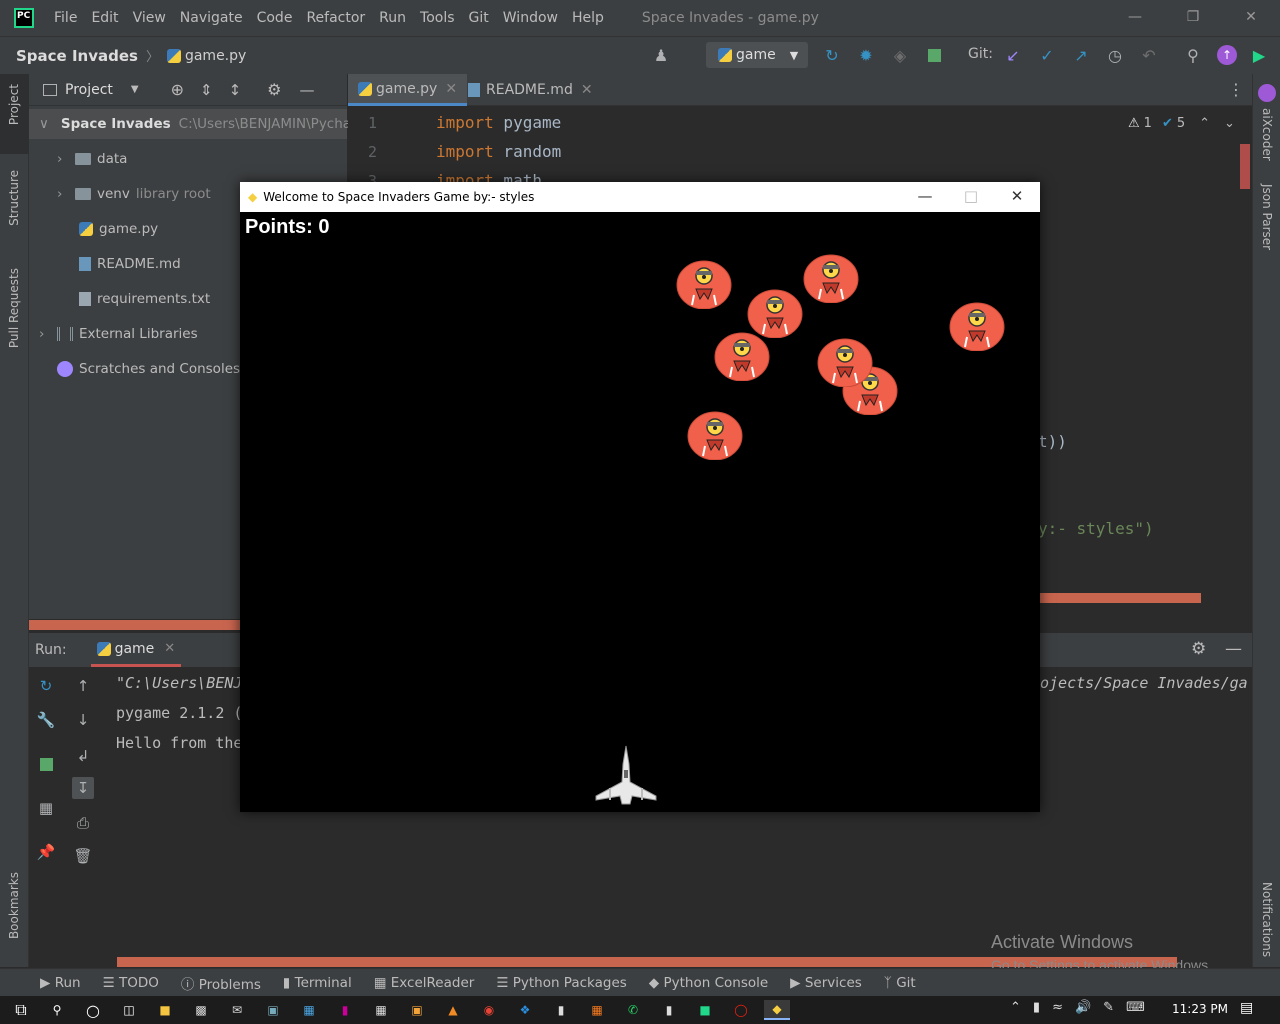 This screenshot has width=1280, height=1024. I want to click on debug-icon: ✹, so click(866, 55).